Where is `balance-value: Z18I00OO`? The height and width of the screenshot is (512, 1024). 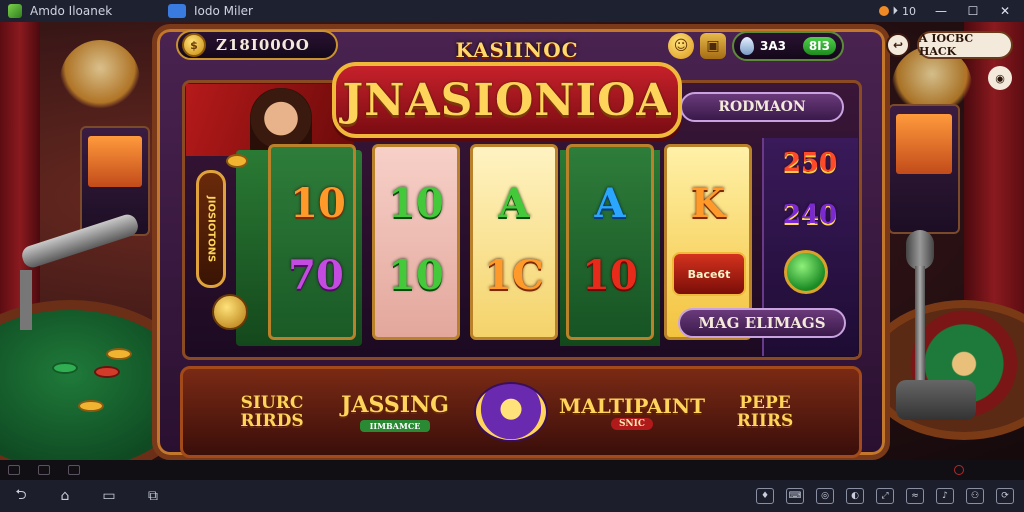
balance-value: Z18I00OO is located at coordinates (263, 45).